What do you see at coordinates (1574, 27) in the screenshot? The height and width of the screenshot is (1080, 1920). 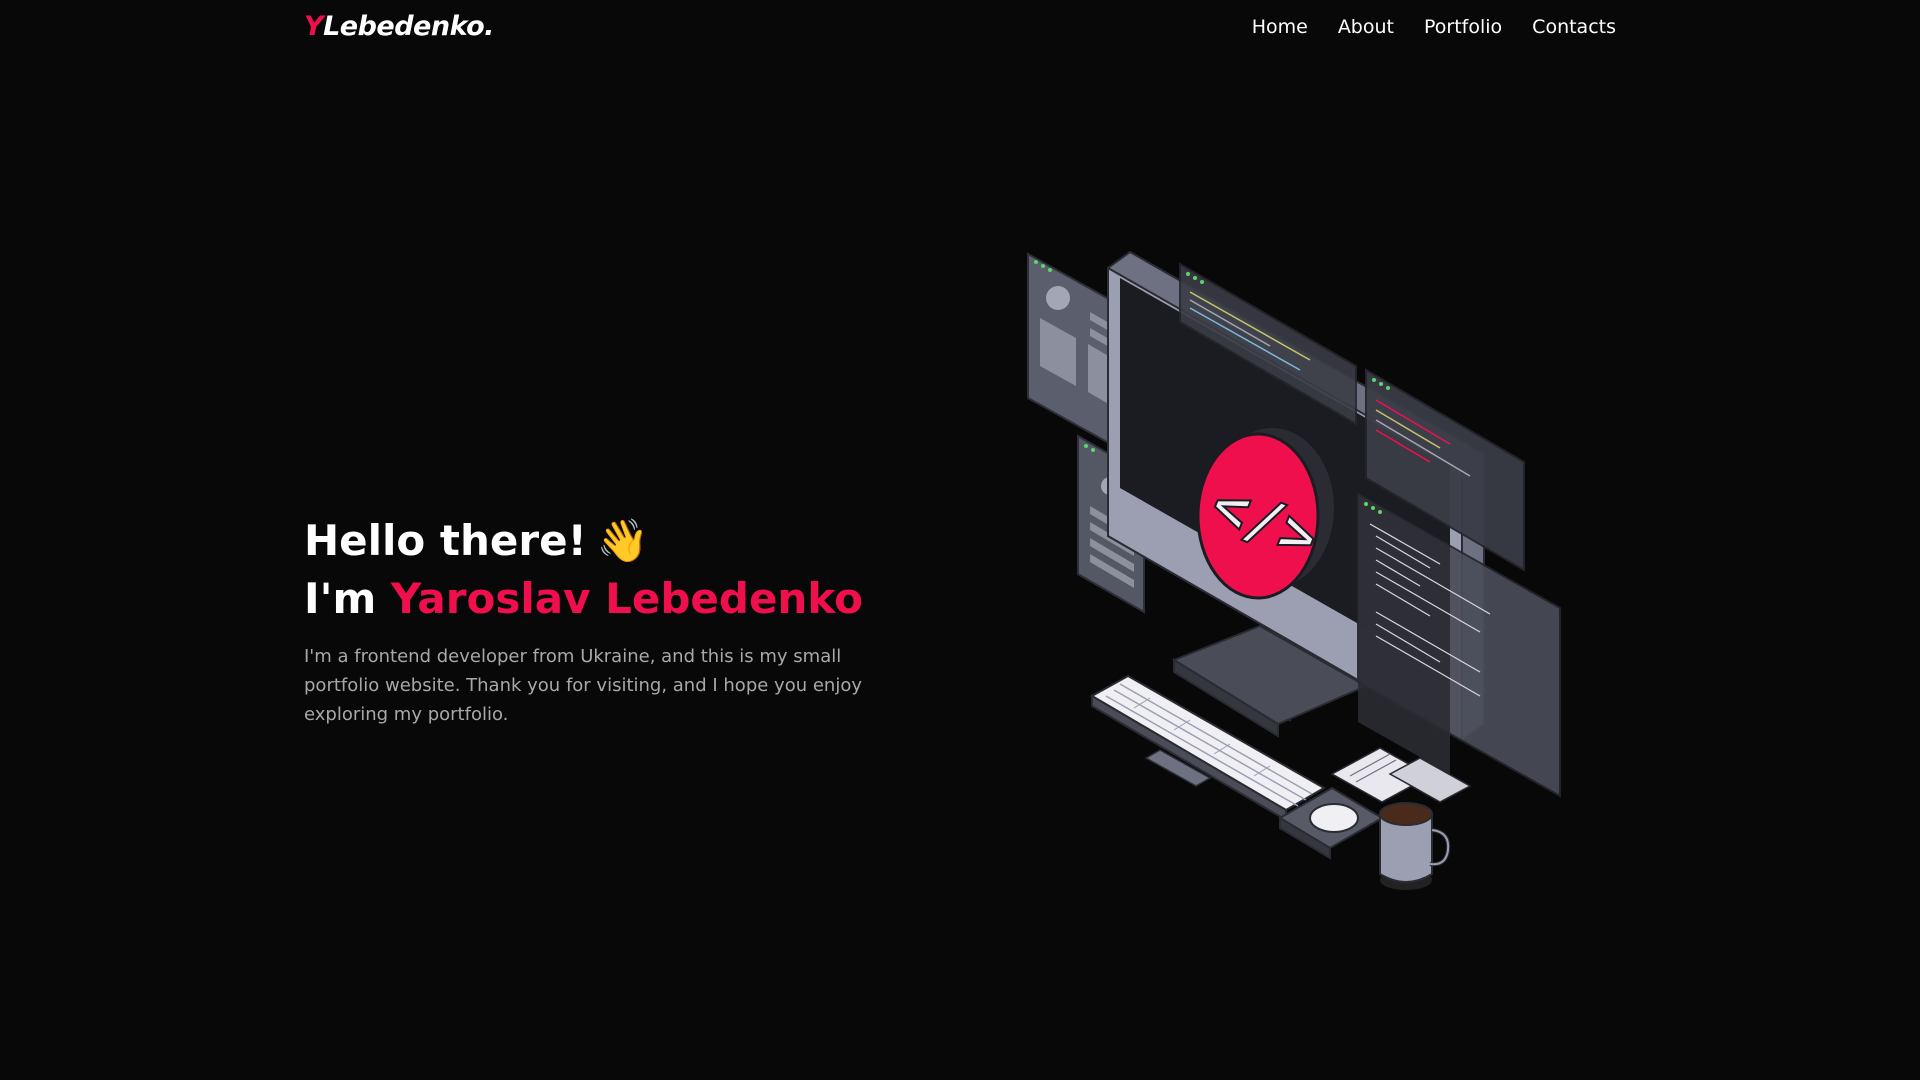 I see `nav-contacts-link: Contacts` at bounding box center [1574, 27].